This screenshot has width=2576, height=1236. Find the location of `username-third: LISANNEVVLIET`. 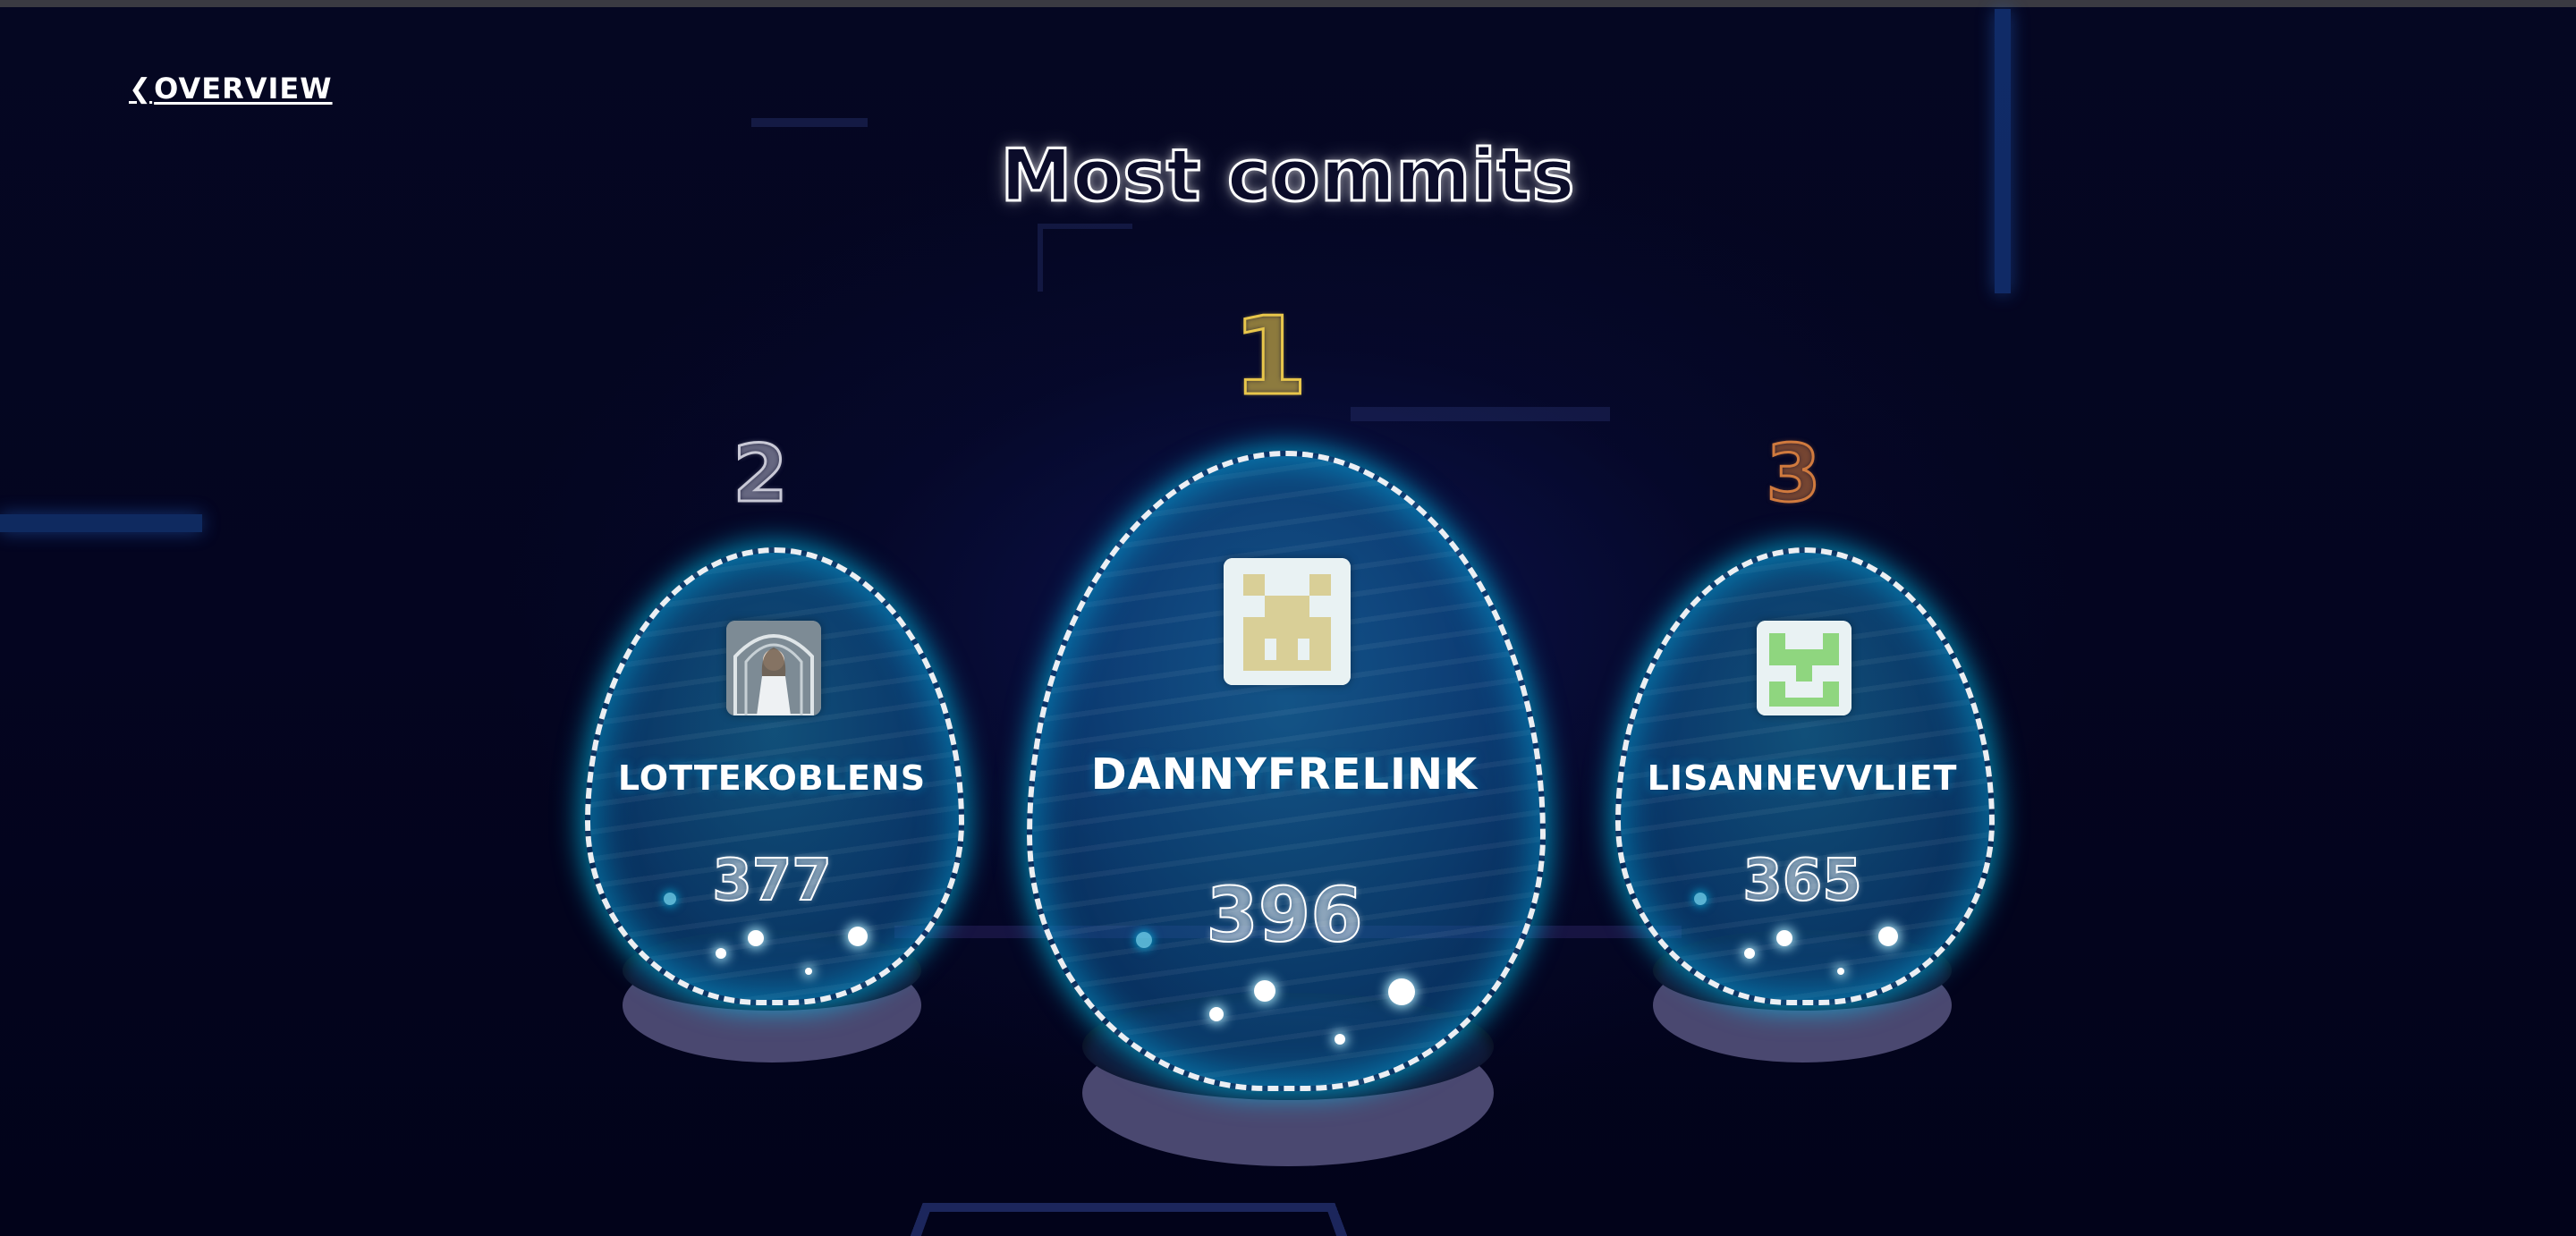

username-third: LISANNEVVLIET is located at coordinates (1802, 778).